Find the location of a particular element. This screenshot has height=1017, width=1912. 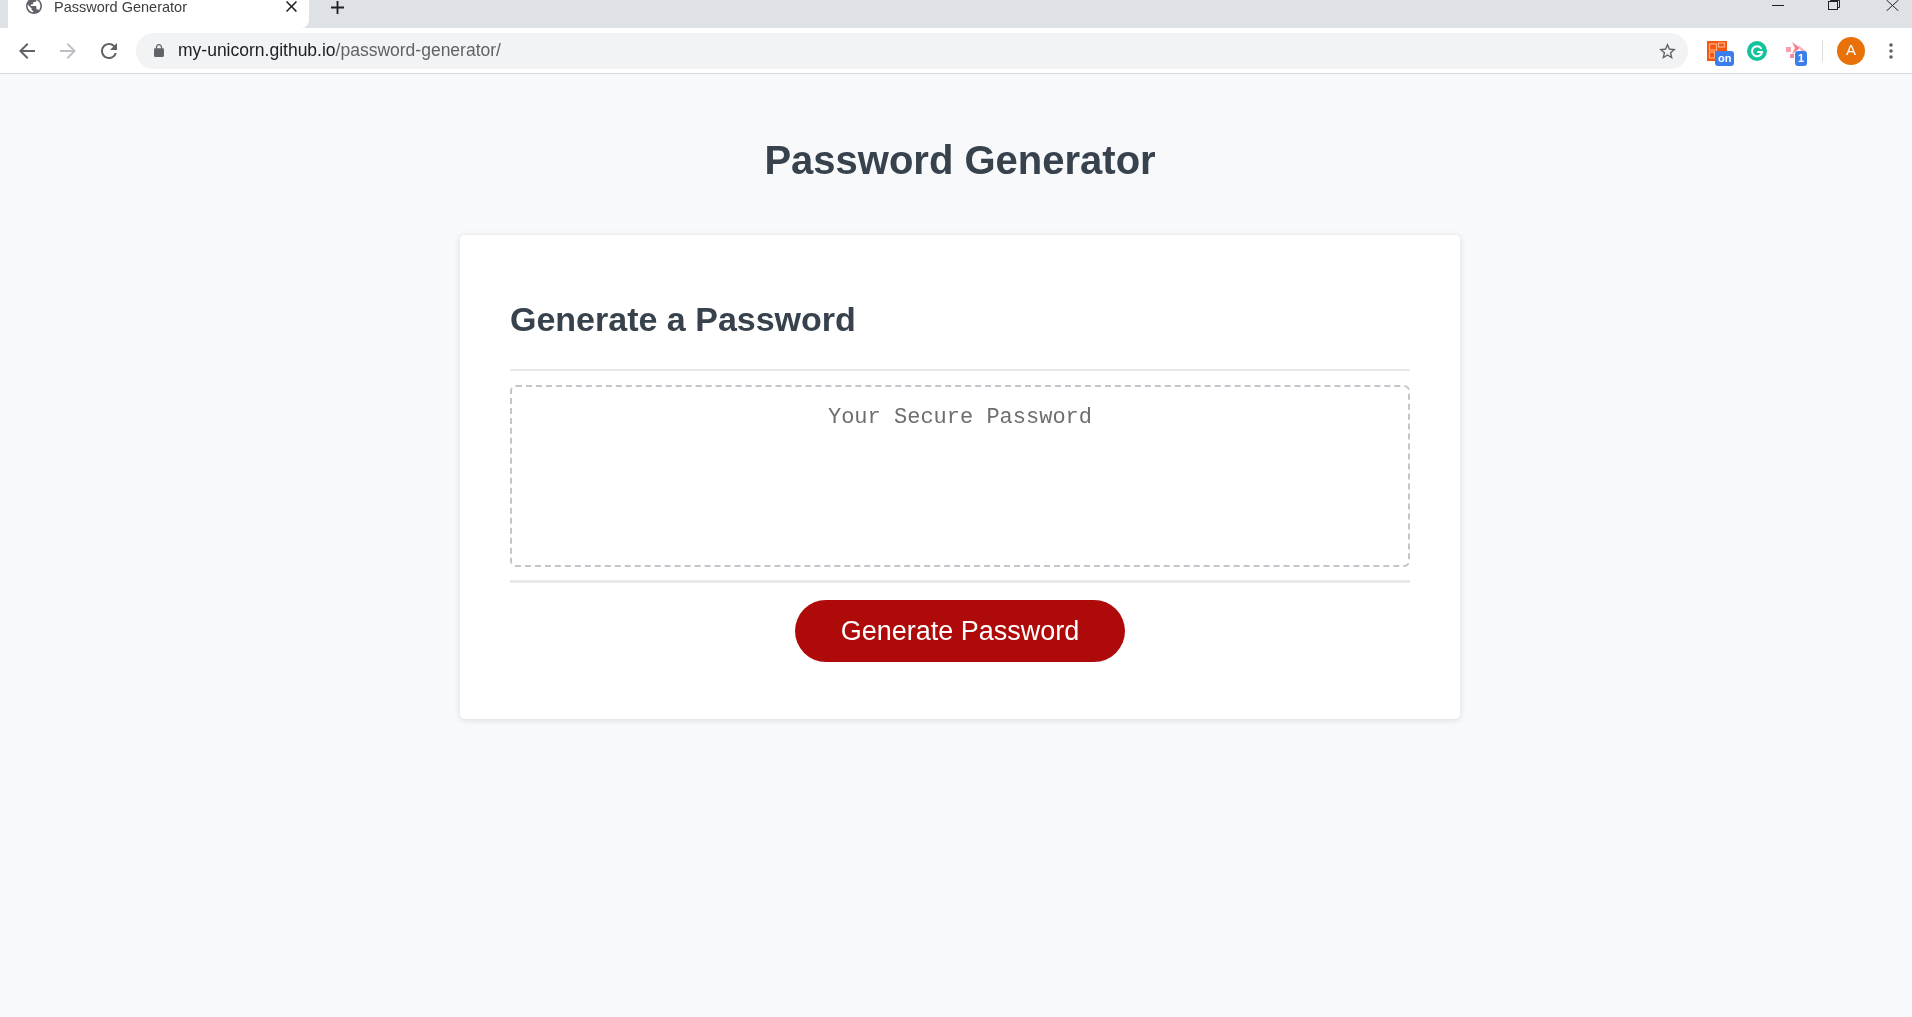

menu-button is located at coordinates (1891, 50).